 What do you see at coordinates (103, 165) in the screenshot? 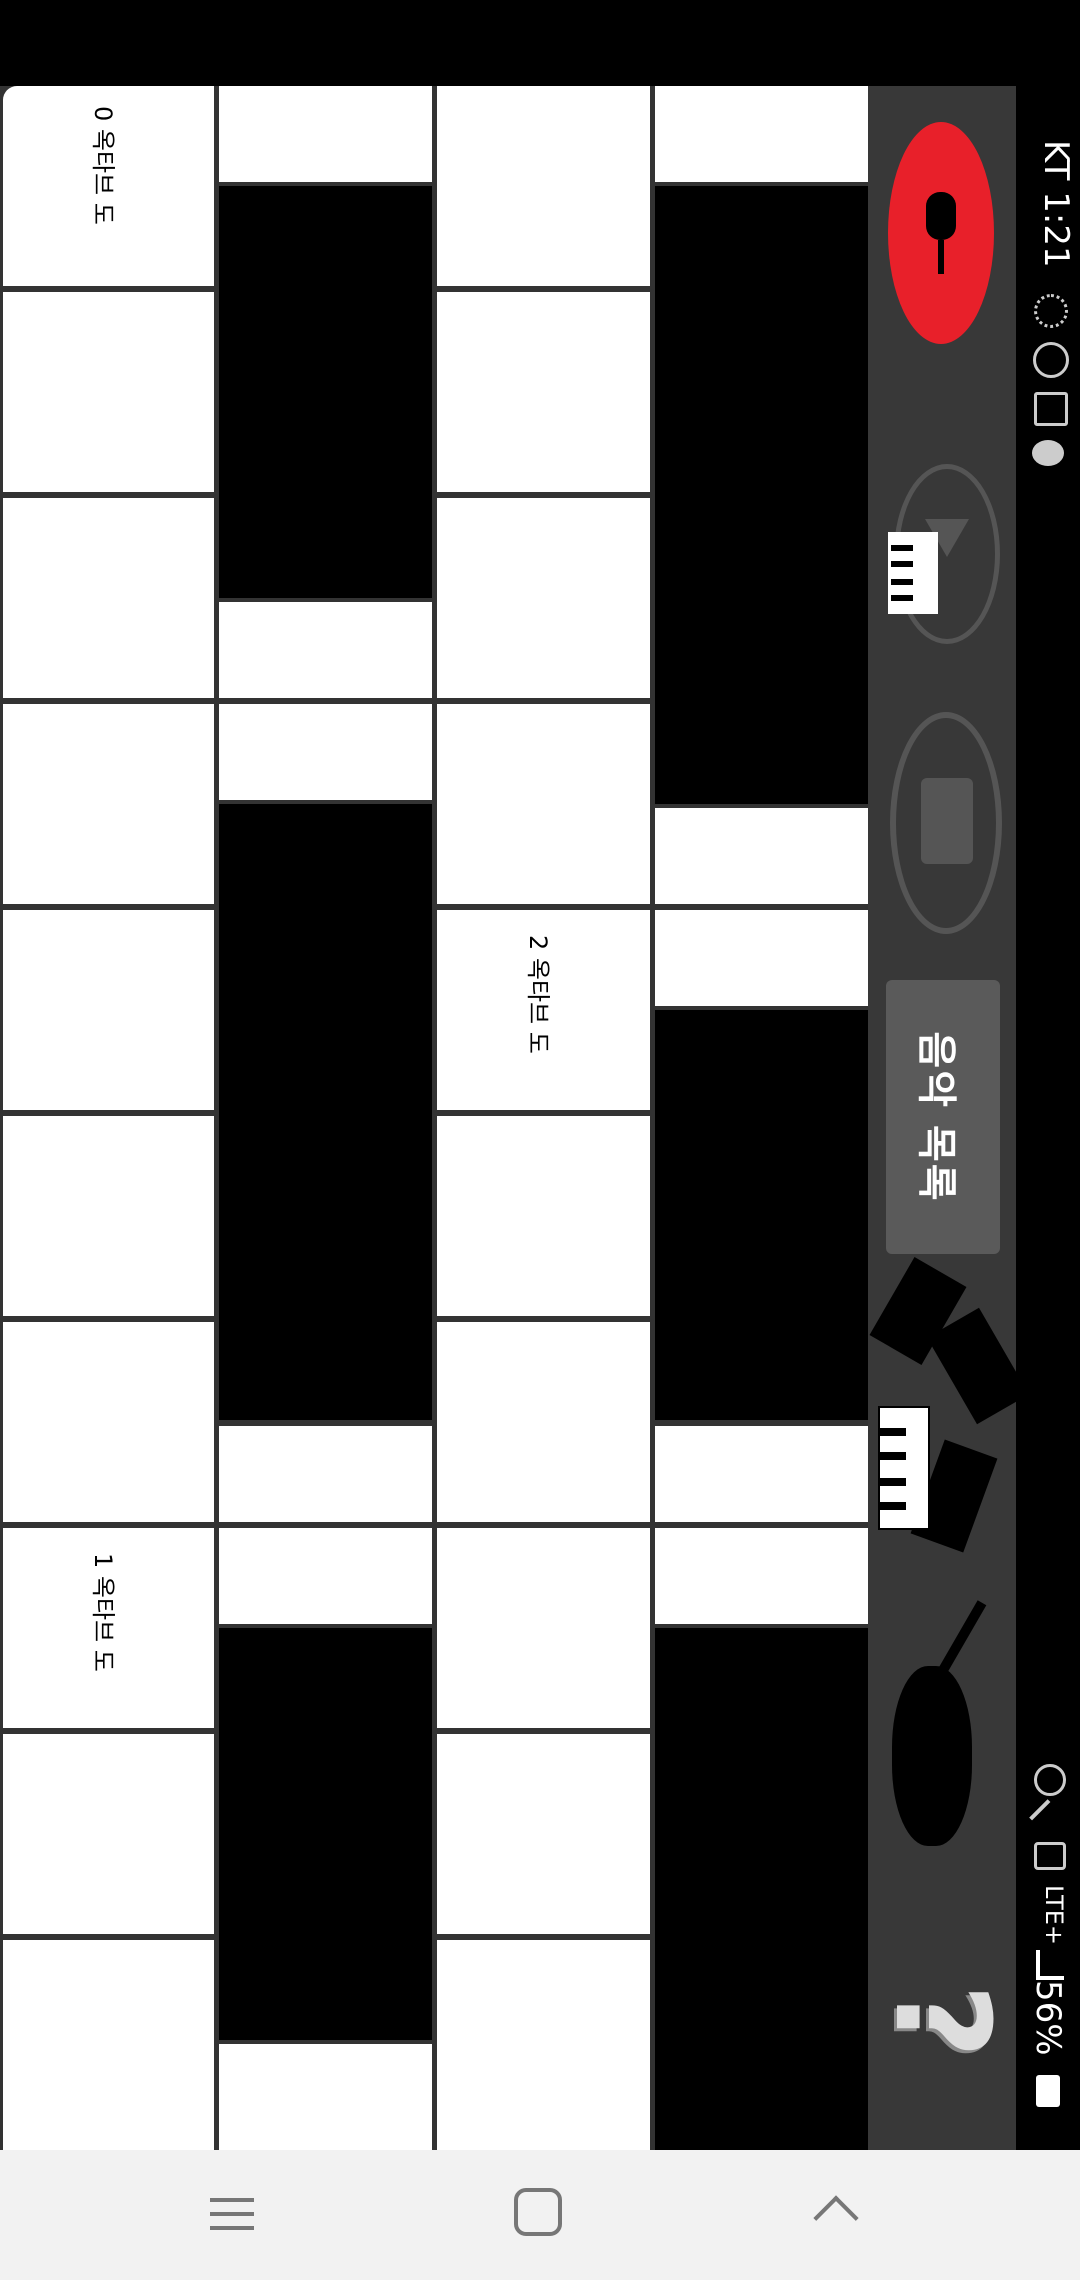
I see `octave-0-label: 0 옥타브 도` at bounding box center [103, 165].